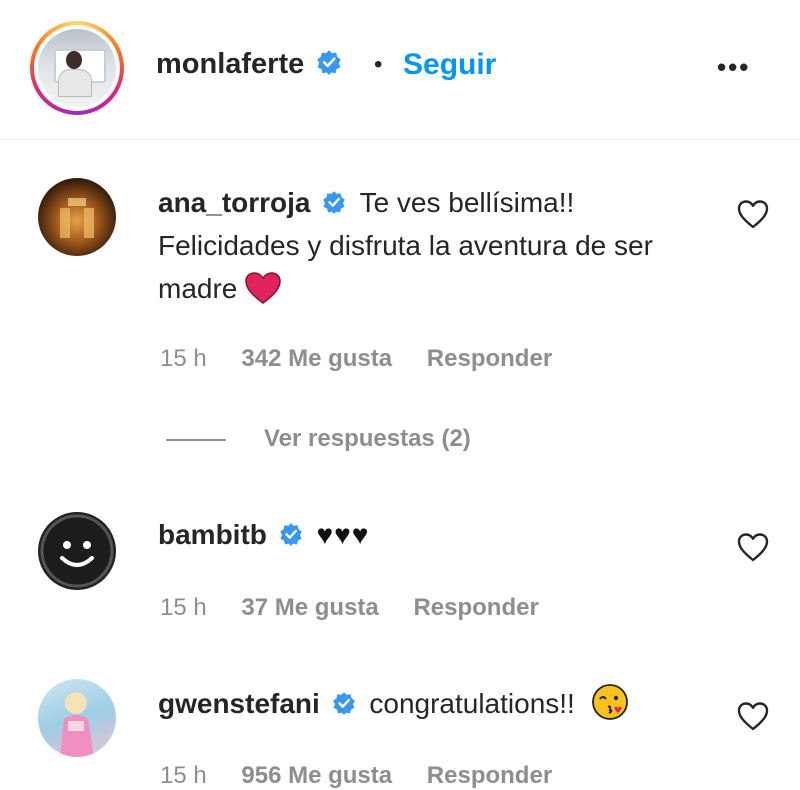 Image resolution: width=800 pixels, height=790 pixels. I want to click on comment-body: bambitb ♥♥♥, so click(438, 534).